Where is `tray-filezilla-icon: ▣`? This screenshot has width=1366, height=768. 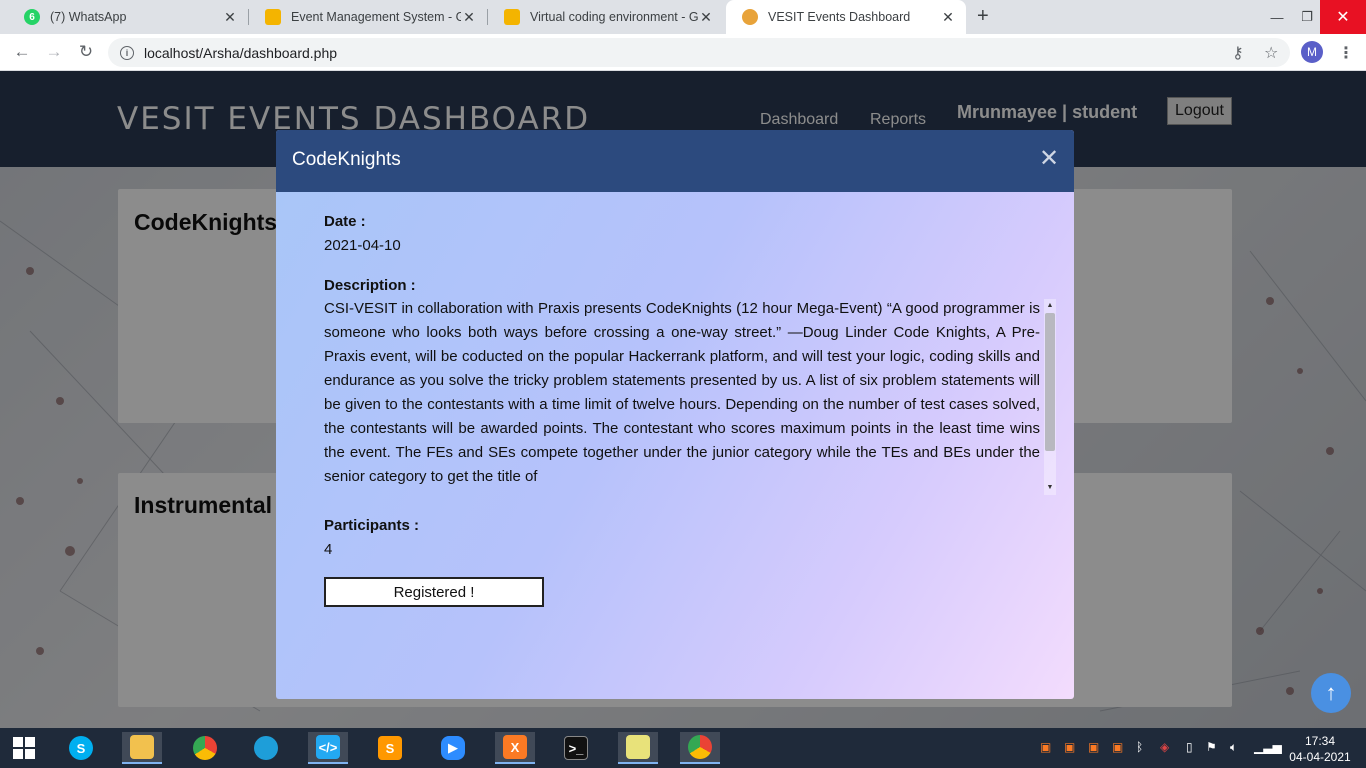
tray-filezilla-icon: ▣ is located at coordinates (1117, 747).